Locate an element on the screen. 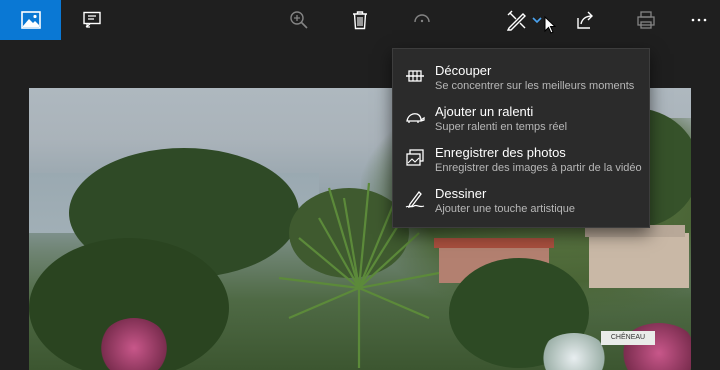  menu-item-subtitle: Super ralenti en temps réel is located at coordinates (501, 127).